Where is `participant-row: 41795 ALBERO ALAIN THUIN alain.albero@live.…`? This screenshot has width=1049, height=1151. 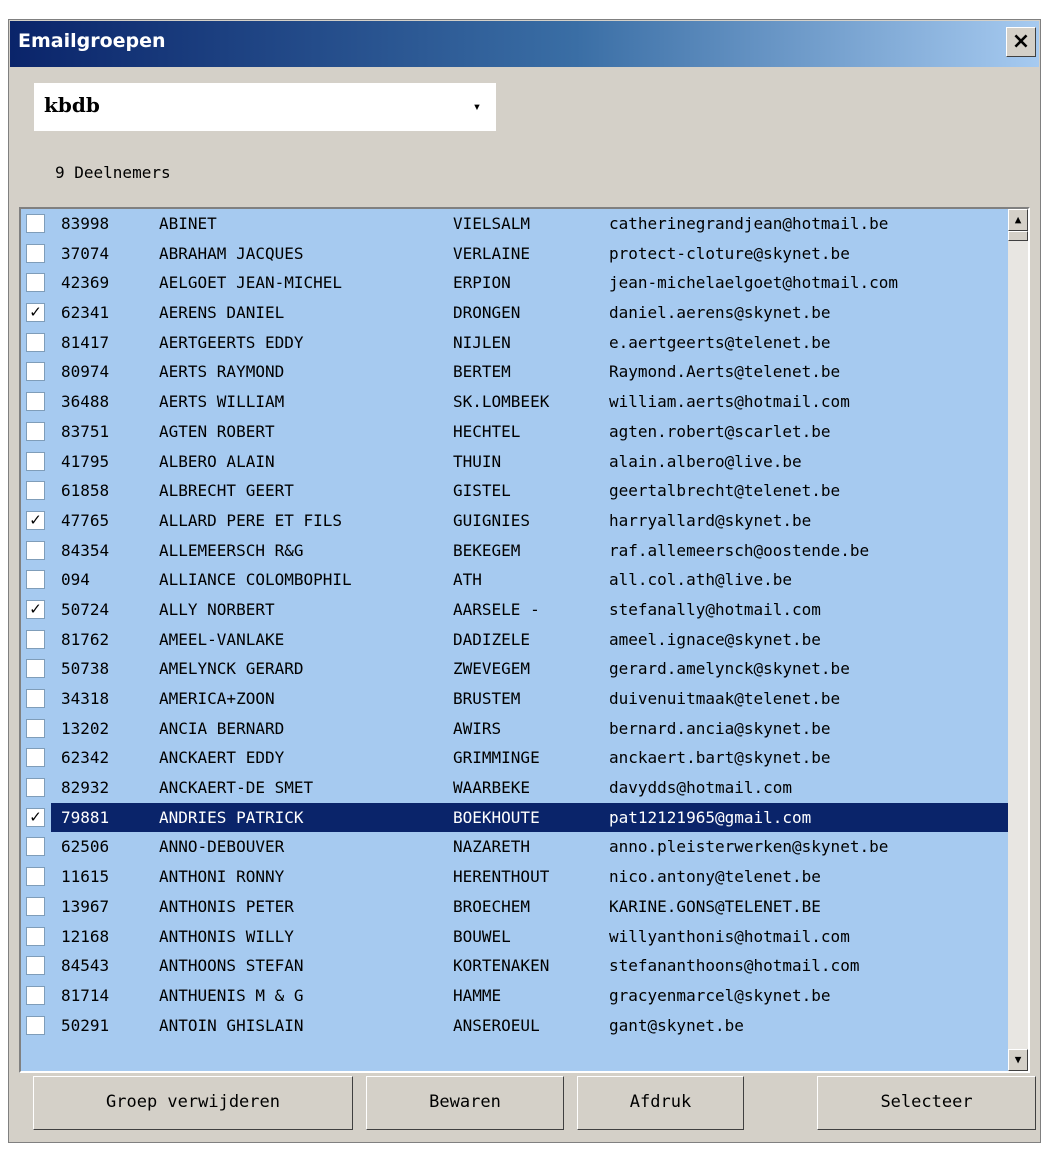
participant-row: 41795 ALBERO ALAIN THUIN alain.albero@live.… is located at coordinates (514, 462).